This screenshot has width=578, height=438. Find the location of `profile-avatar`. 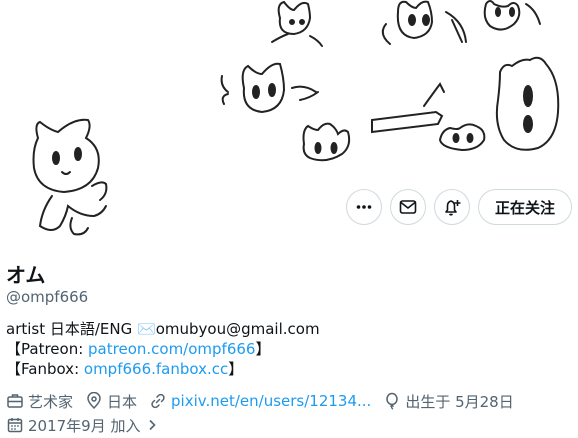

profile-avatar is located at coordinates (72, 175).